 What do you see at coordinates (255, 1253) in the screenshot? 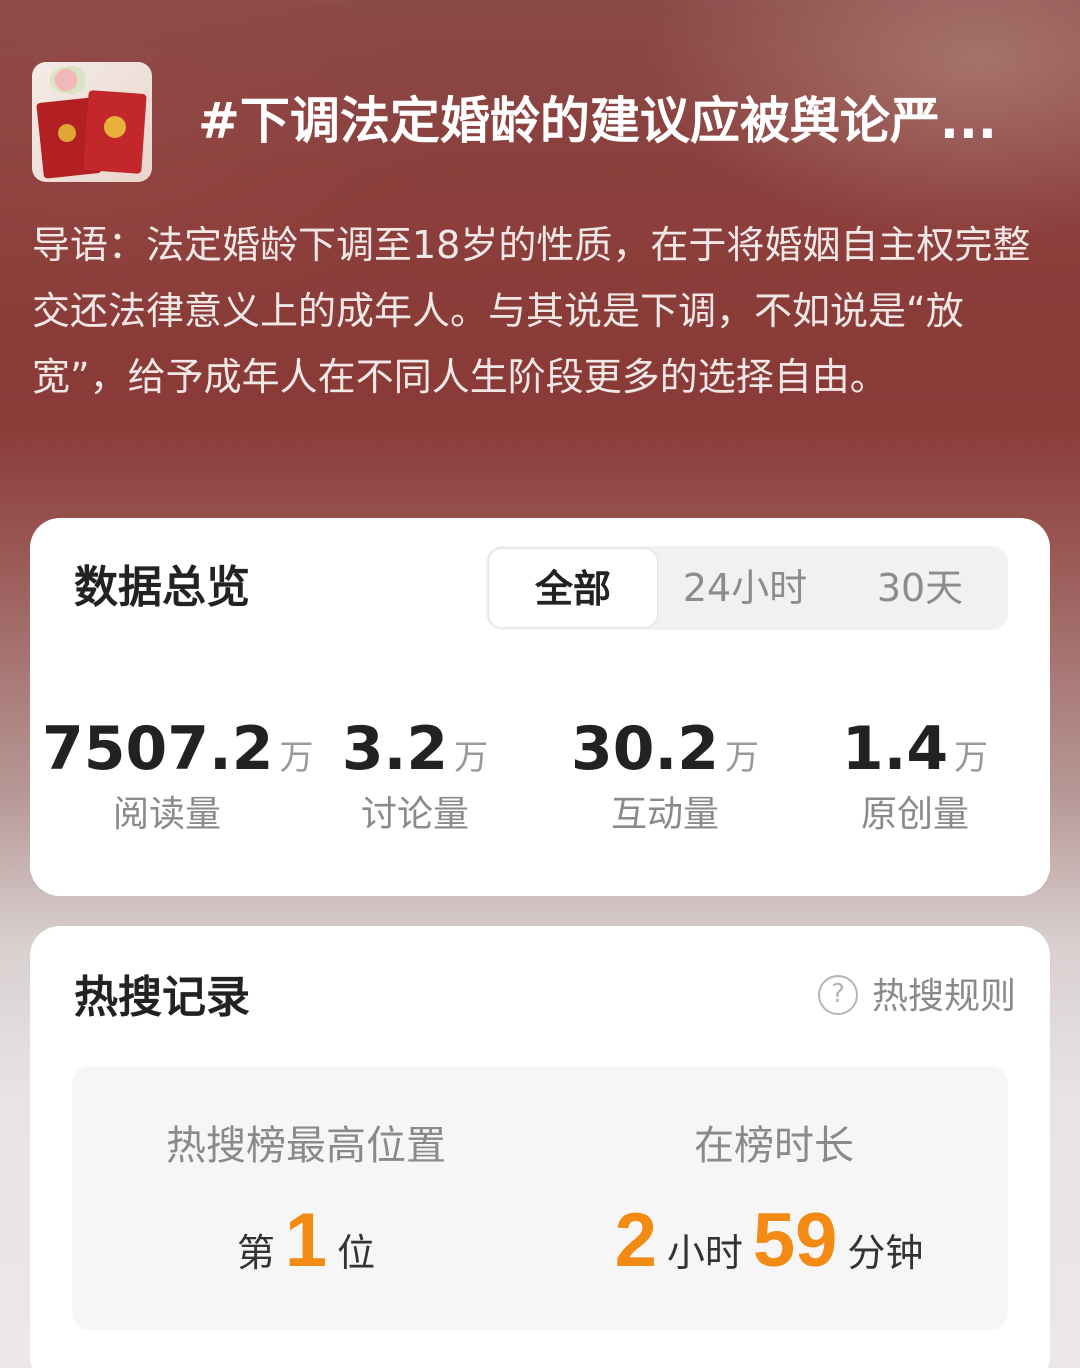
I see `peak-prefix: 第` at bounding box center [255, 1253].